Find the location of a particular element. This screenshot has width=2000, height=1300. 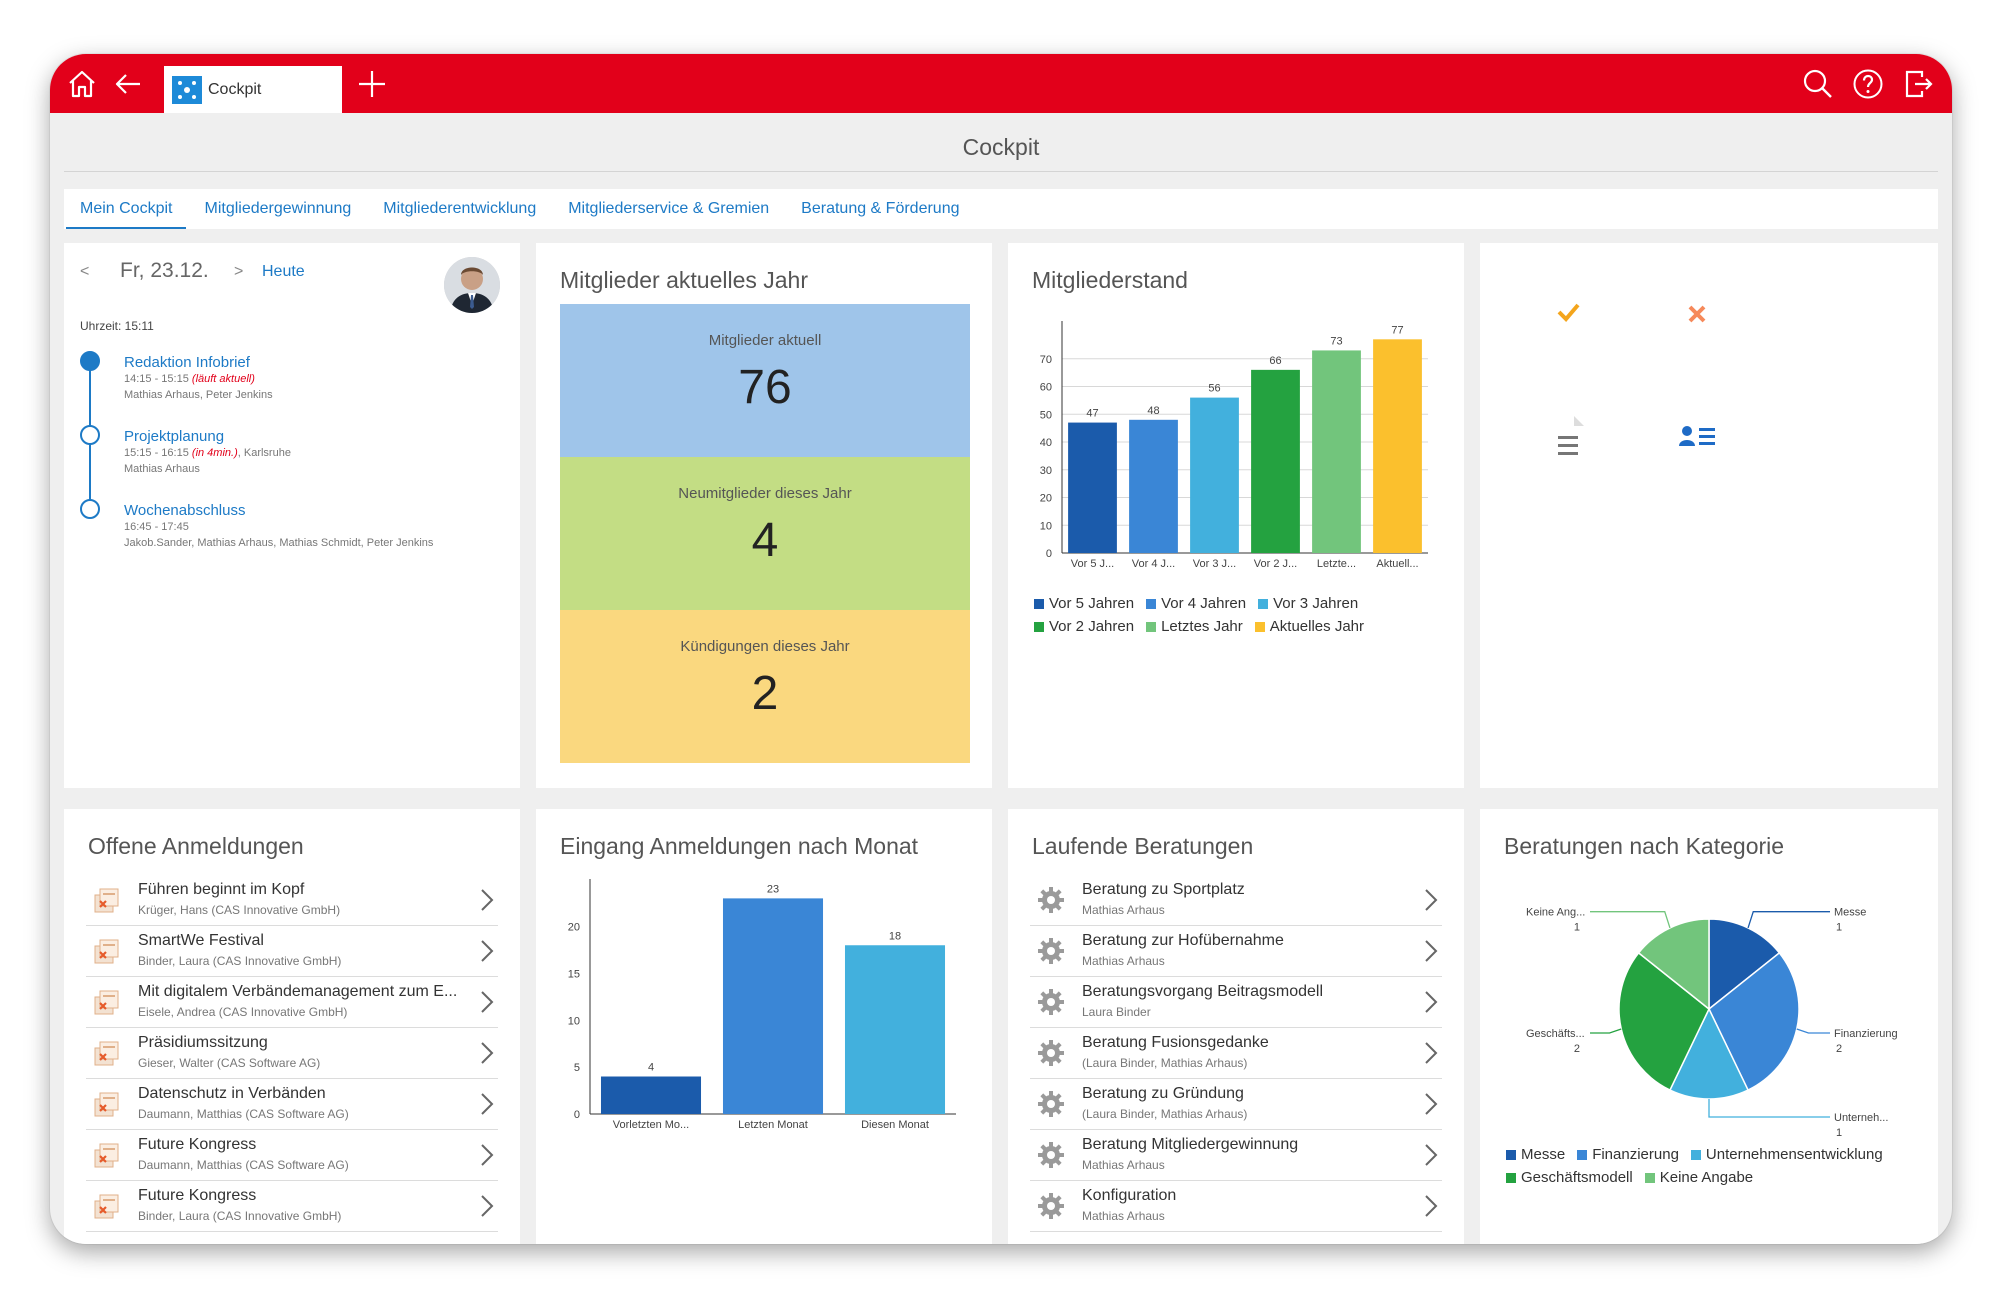

event-title: Wochenabschluss is located at coordinates (184, 510).